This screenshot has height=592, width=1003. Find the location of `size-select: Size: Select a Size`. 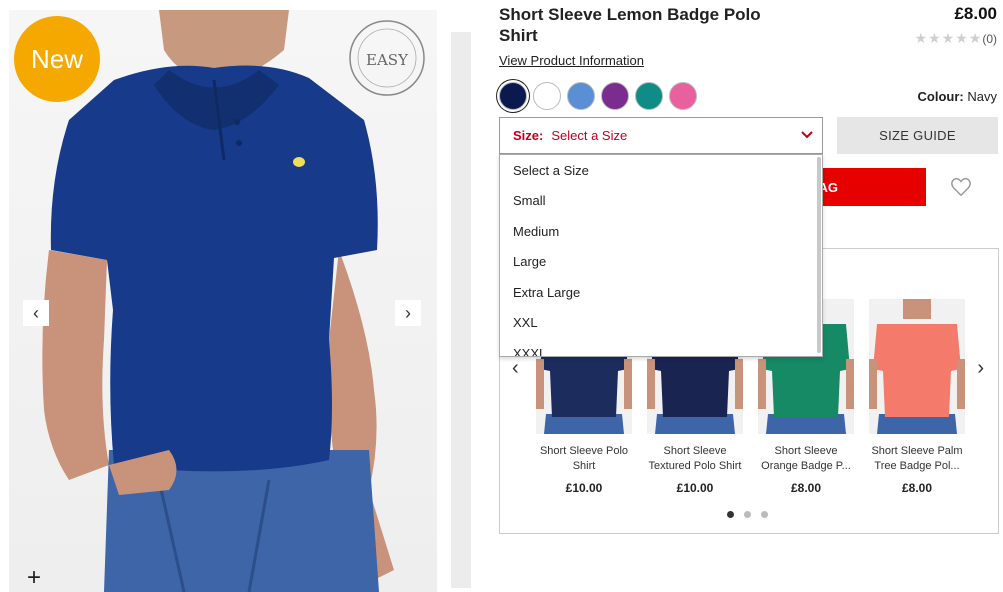

size-select: Size: Select a Size is located at coordinates (661, 135).